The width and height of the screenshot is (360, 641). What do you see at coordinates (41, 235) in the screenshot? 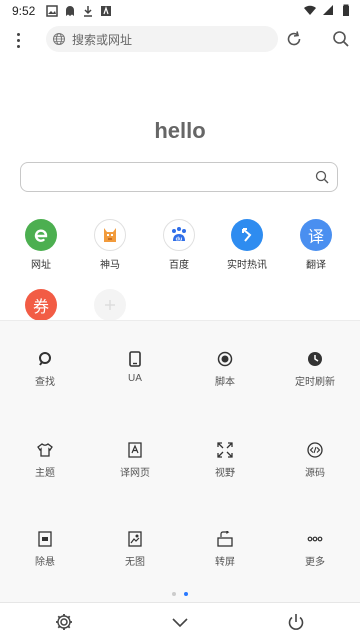
I see `e-browser-icon` at bounding box center [41, 235].